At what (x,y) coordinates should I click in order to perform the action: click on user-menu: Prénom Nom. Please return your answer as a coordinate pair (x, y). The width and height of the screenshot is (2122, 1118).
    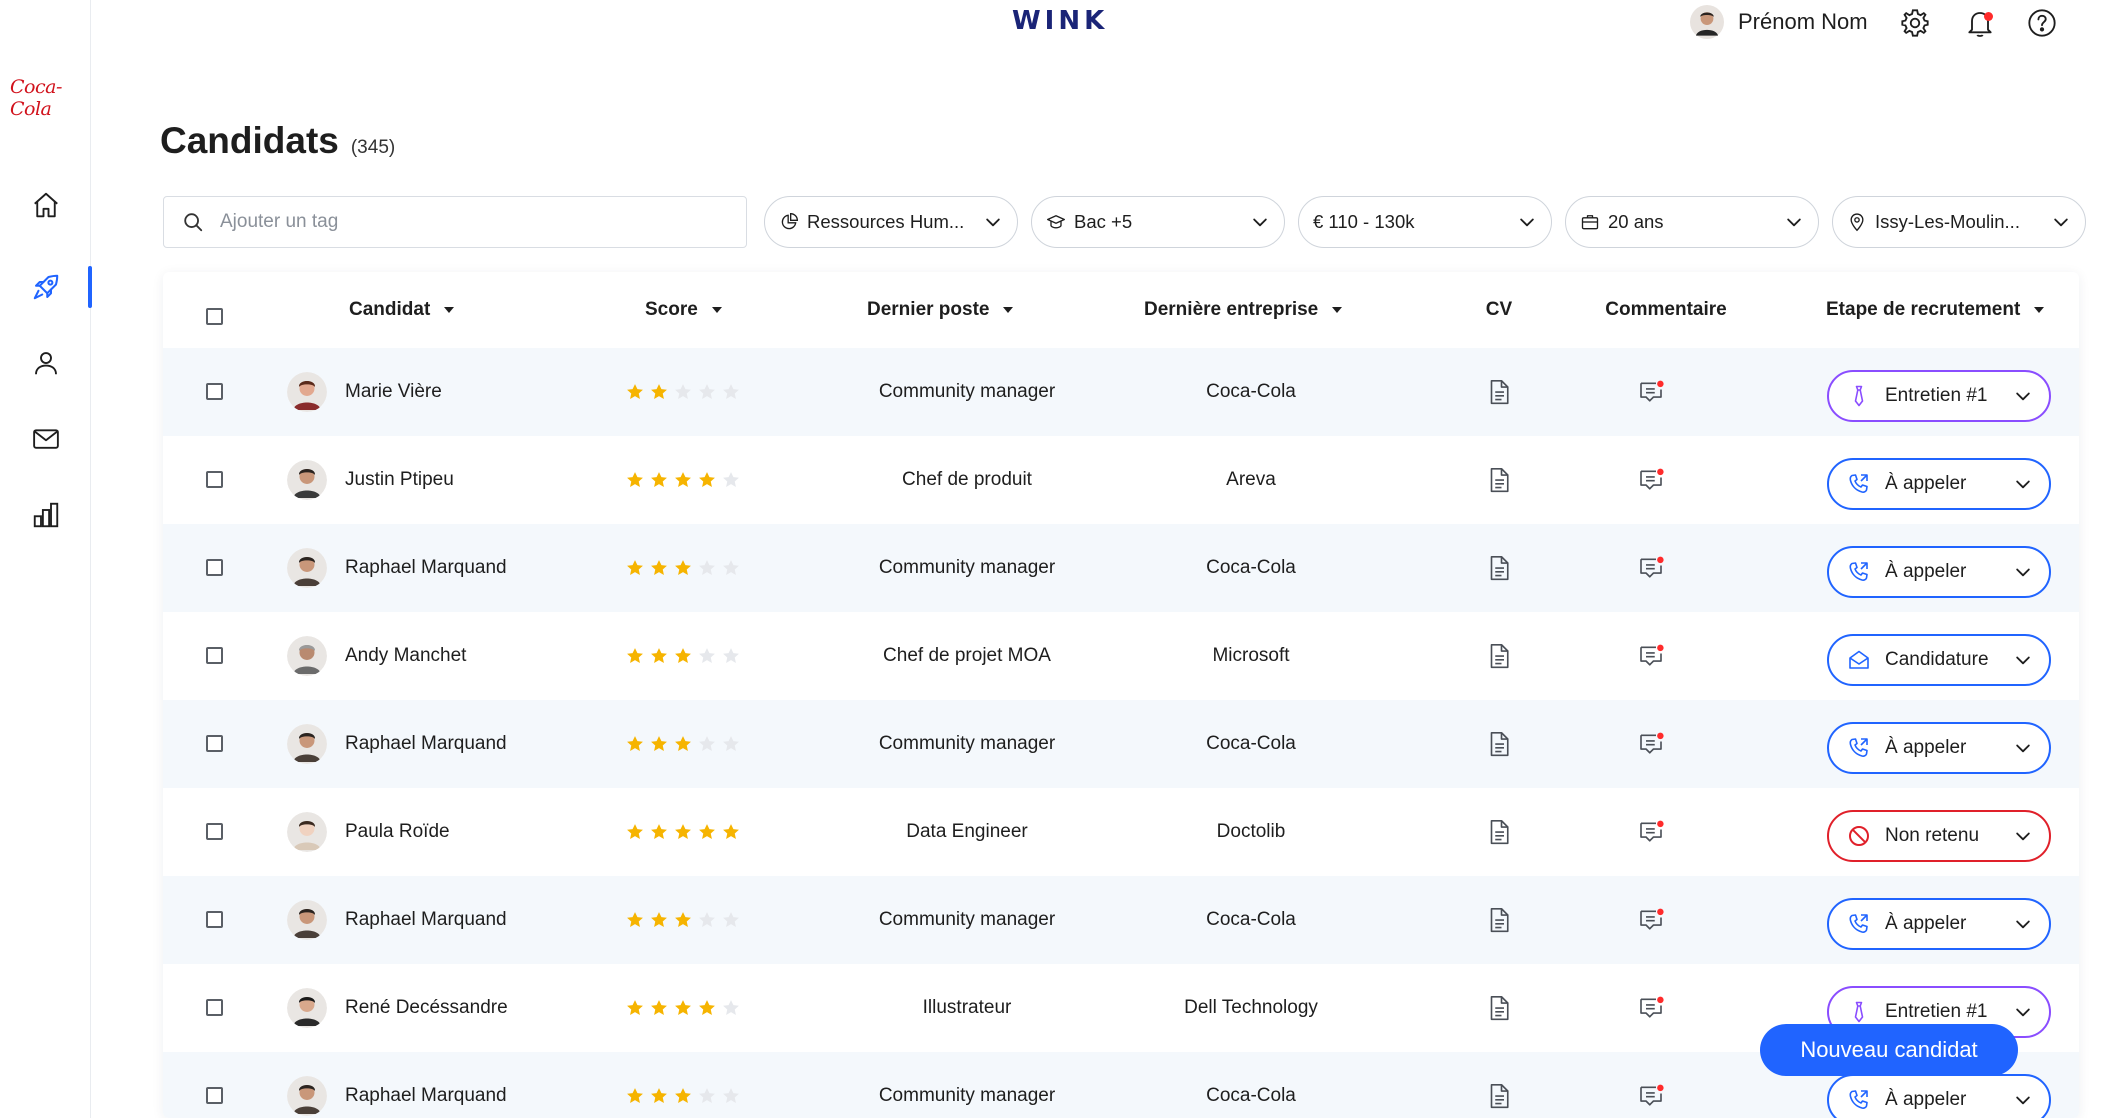
    Looking at the image, I should click on (1779, 22).